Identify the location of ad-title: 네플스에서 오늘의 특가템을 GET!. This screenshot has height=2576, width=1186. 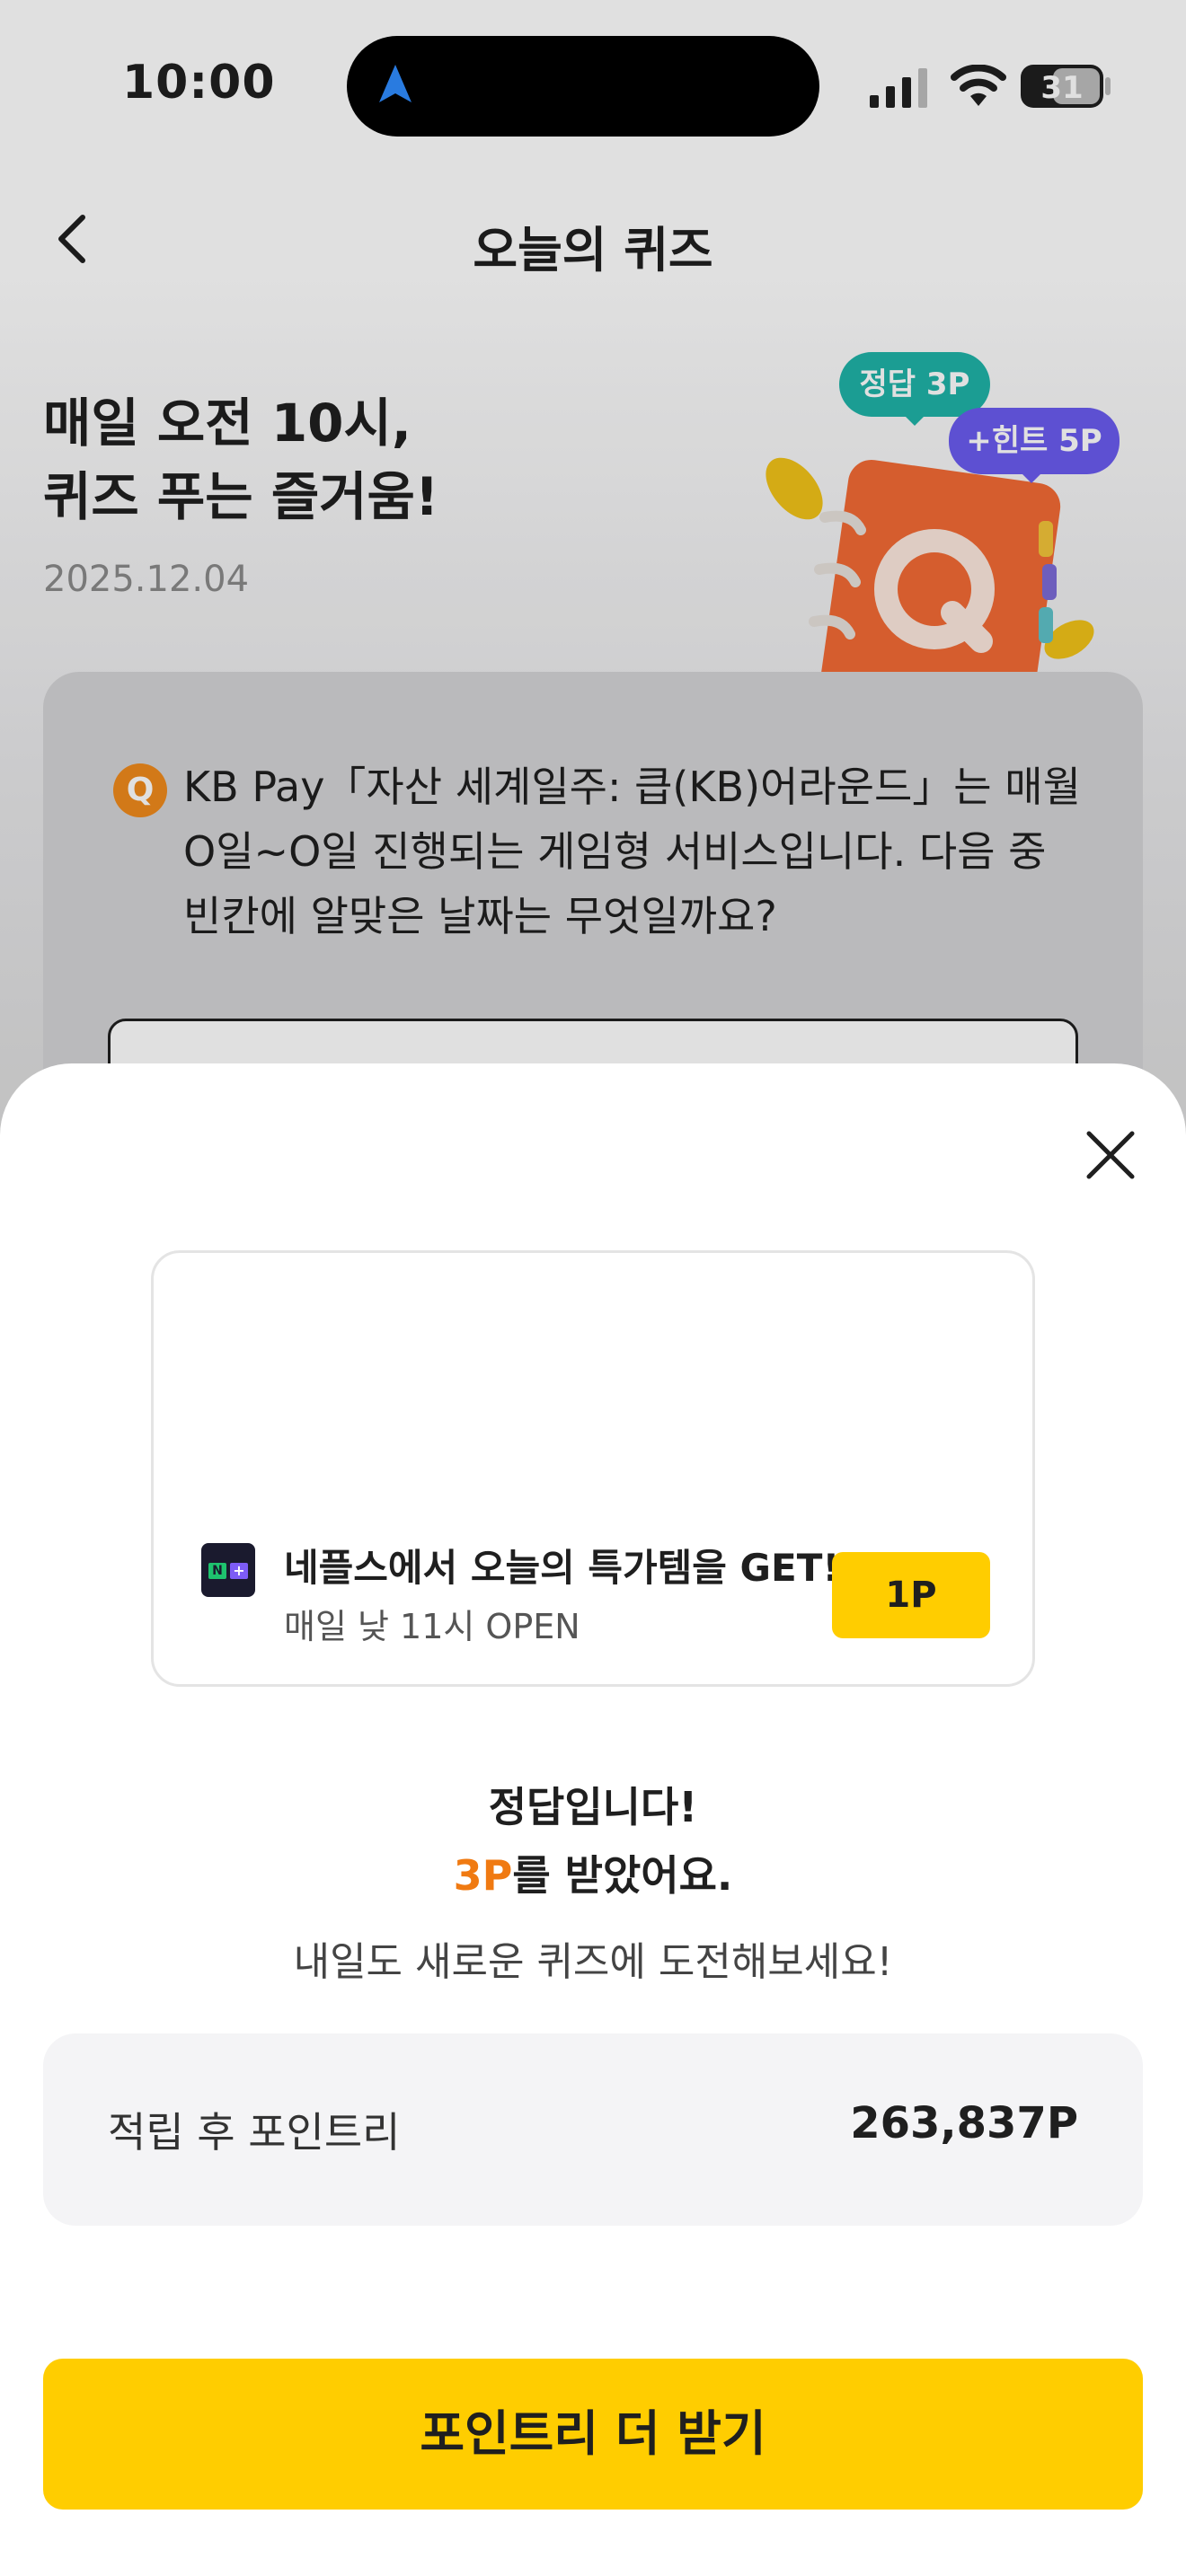
(562, 1568).